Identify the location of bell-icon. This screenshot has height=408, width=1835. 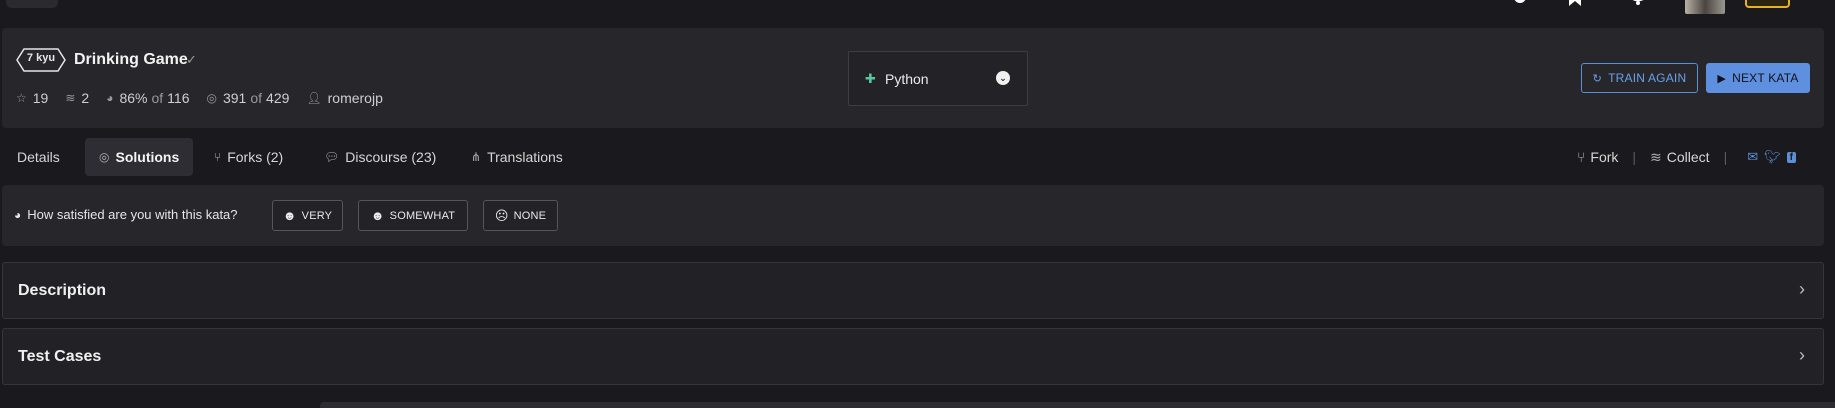
(1638, 4).